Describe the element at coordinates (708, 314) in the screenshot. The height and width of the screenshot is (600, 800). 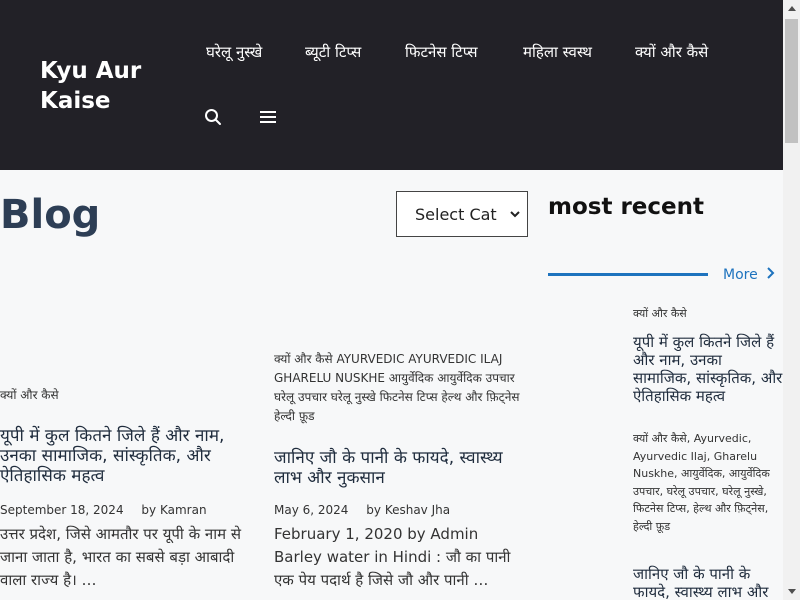
I see `sidebar-item-category: क्यों और कैसे` at that location.